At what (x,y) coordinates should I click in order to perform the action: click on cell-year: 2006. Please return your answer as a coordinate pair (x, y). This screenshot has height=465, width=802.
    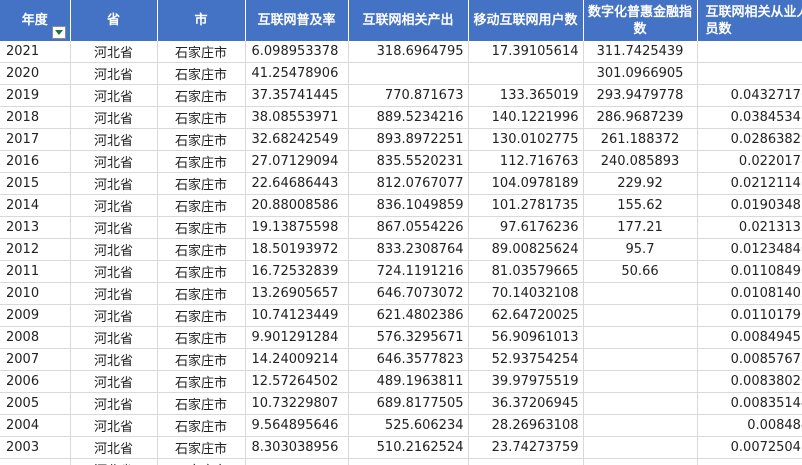
    Looking at the image, I should click on (35, 381).